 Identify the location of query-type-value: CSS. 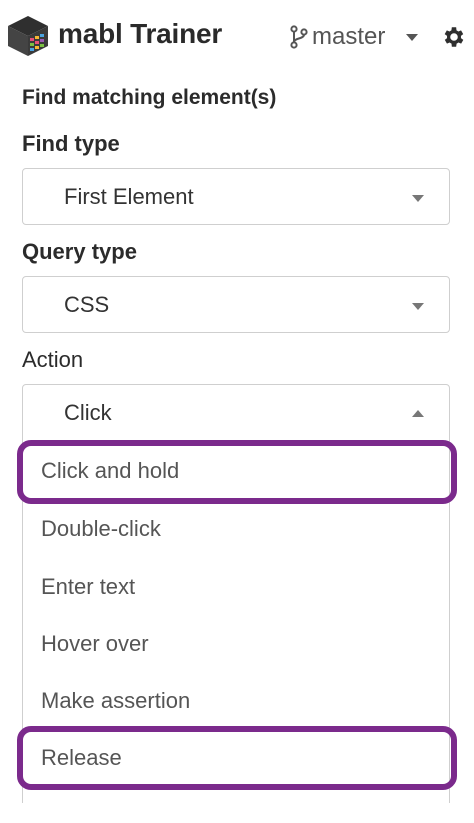
(87, 304).